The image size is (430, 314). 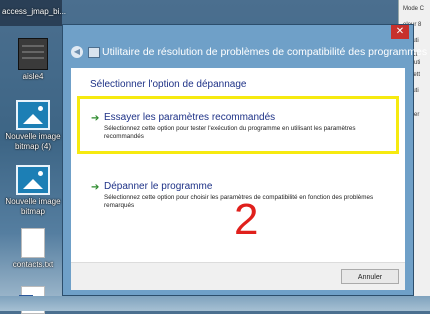 I want to click on close-button: ✕, so click(x=400, y=32).